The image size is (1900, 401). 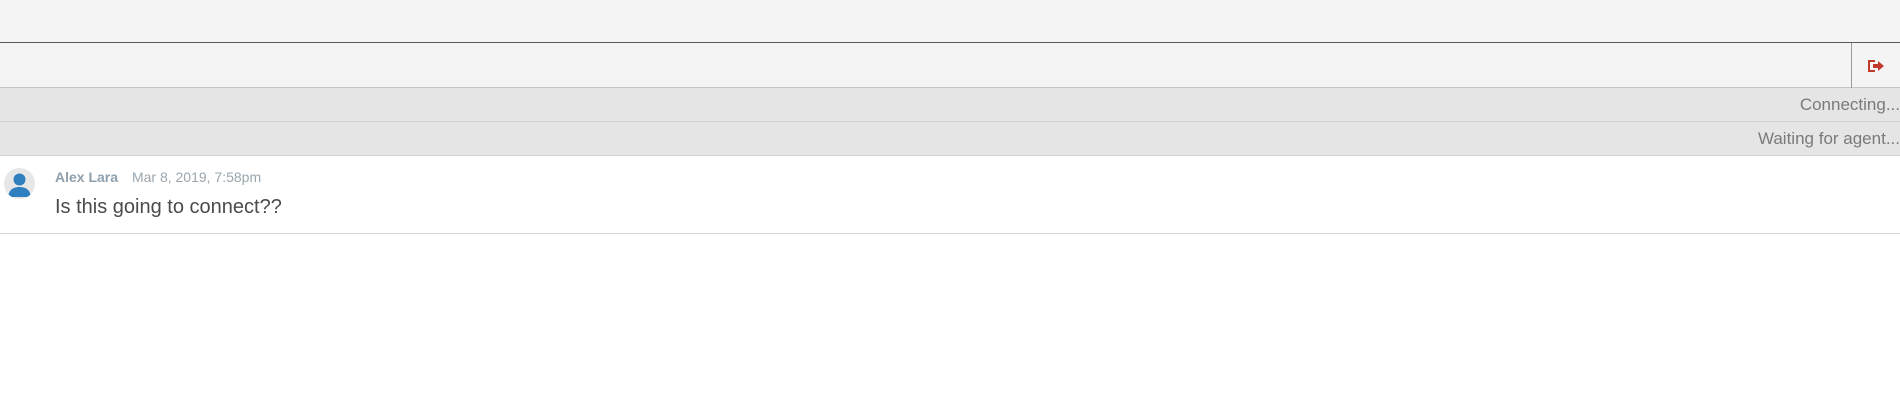 What do you see at coordinates (196, 177) in the screenshot?
I see `message-timestamp: Mar 8, 2019, 7:58pm` at bounding box center [196, 177].